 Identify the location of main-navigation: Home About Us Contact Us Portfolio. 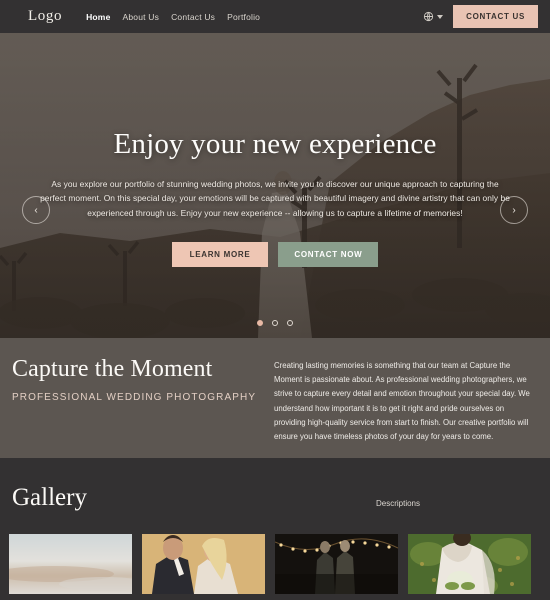
(173, 17).